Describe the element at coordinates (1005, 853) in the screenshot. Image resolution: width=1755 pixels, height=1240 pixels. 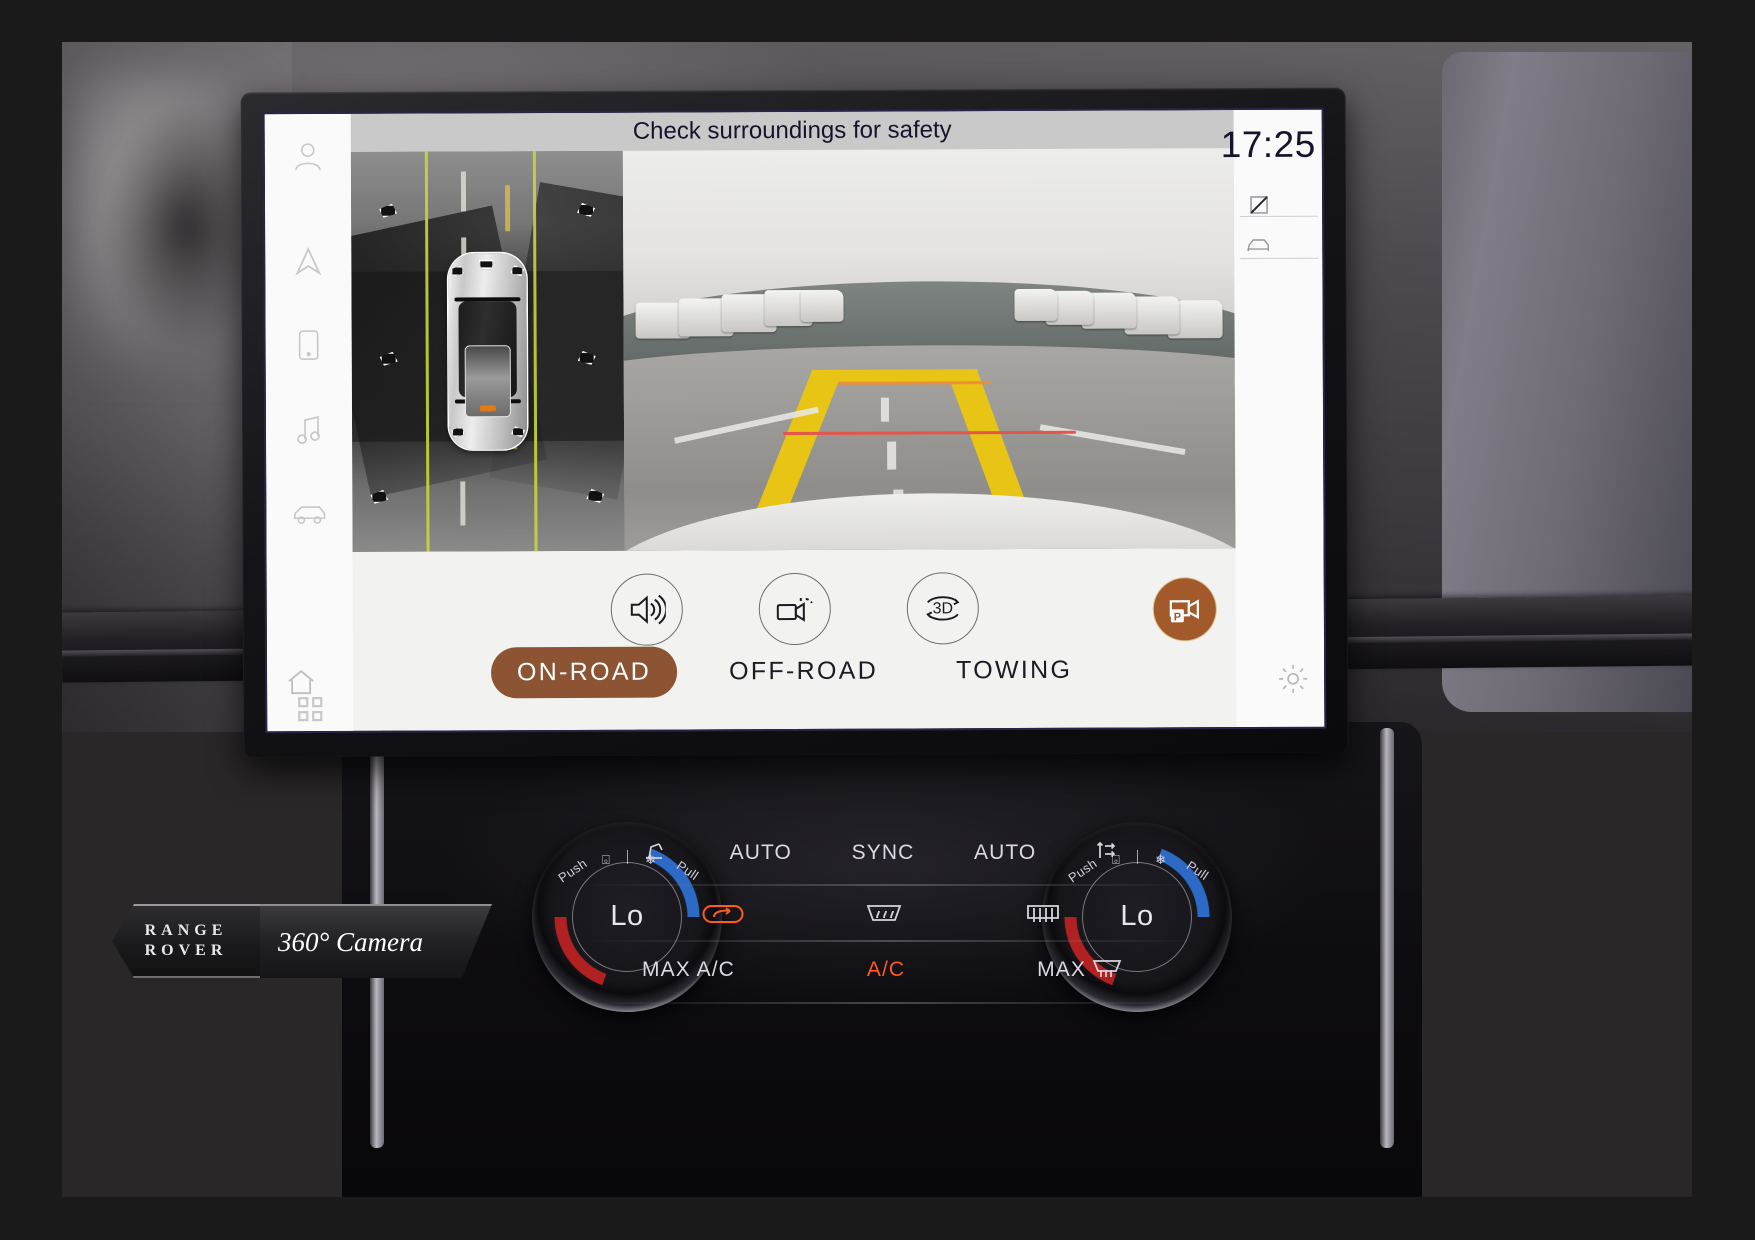
I see `auto-right-button: AUTO` at that location.